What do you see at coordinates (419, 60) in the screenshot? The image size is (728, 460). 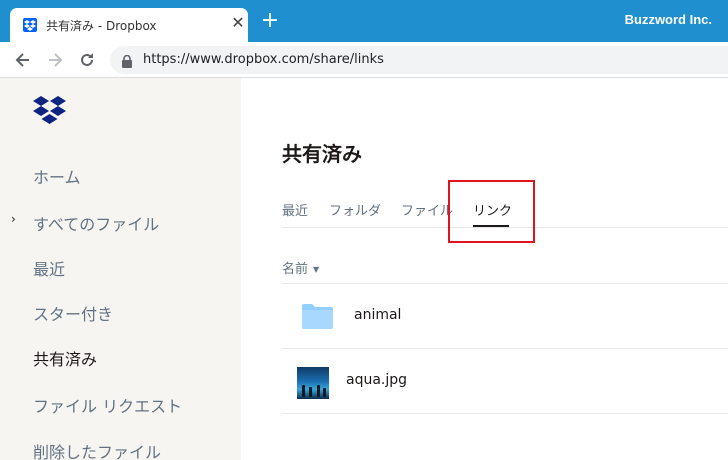 I see `address-bar: https://www.dropbox.com/share/links` at bounding box center [419, 60].